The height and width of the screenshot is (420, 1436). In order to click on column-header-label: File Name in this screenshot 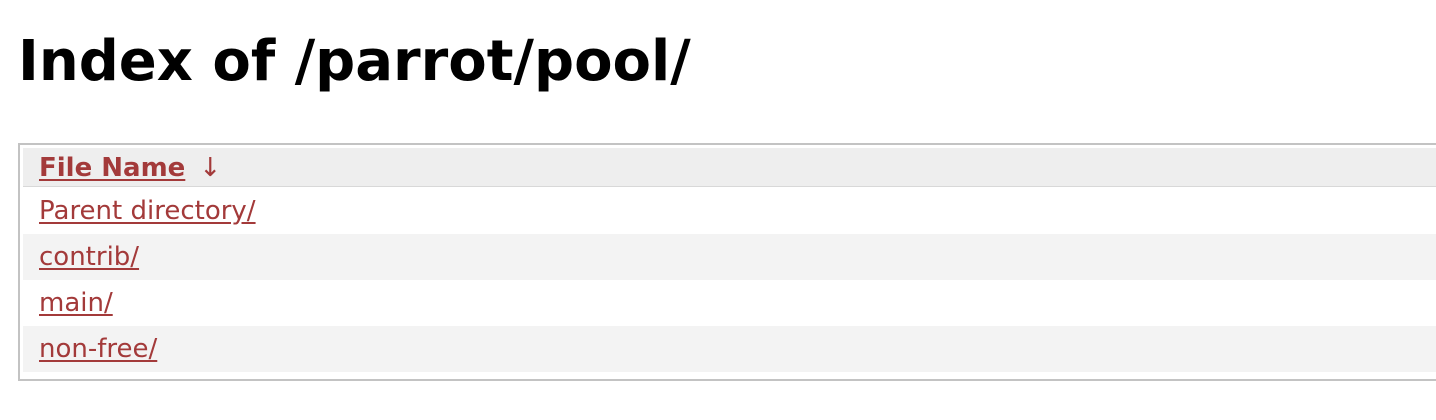, I will do `click(112, 168)`.